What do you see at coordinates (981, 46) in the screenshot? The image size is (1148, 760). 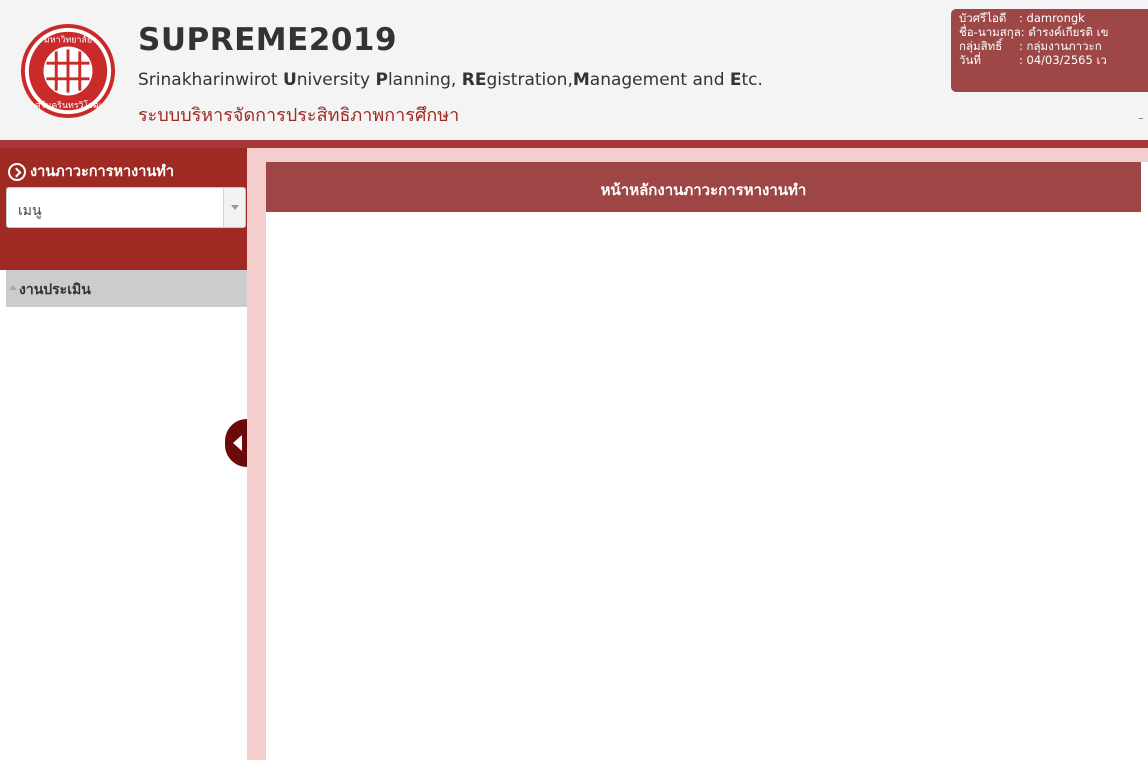 I see `user-group-label: กลุ่มสิทธิ์` at bounding box center [981, 46].